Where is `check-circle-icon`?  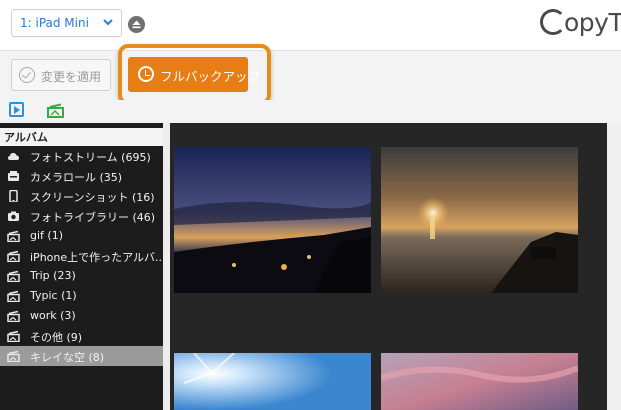 check-circle-icon is located at coordinates (27, 75).